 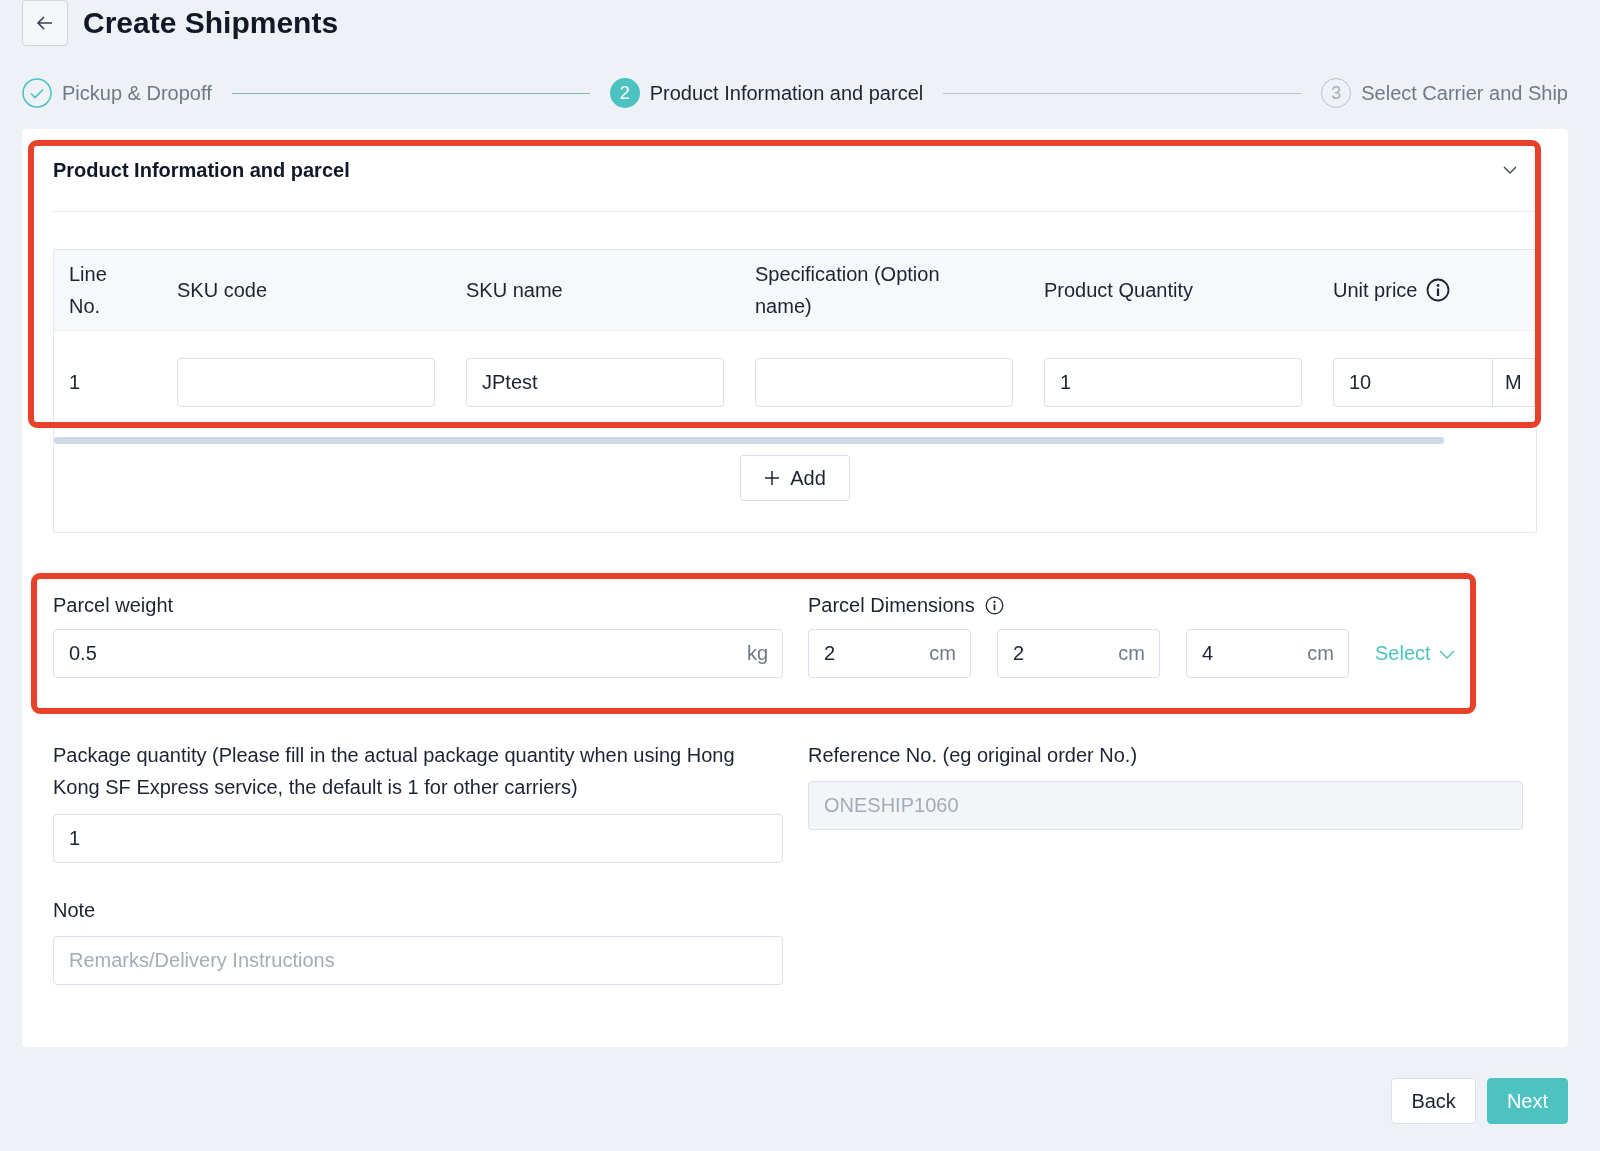 I want to click on column-header: Specification (Option name), so click(x=884, y=290).